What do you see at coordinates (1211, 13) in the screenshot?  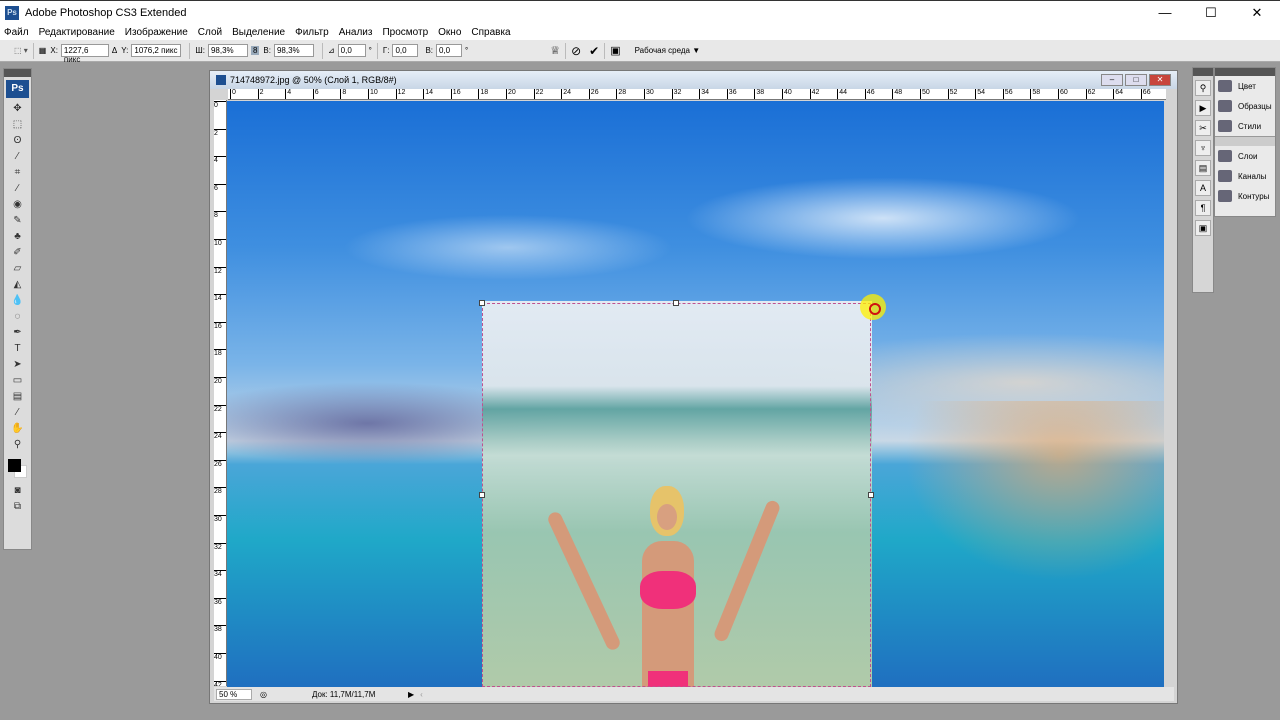 I see `maximize-button: ☐` at bounding box center [1211, 13].